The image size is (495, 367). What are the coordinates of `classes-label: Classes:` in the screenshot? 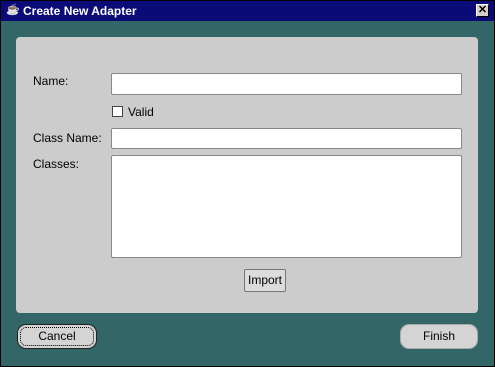 It's located at (56, 164).